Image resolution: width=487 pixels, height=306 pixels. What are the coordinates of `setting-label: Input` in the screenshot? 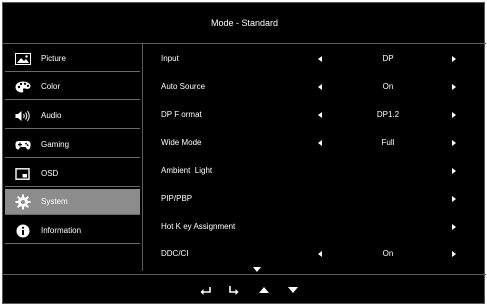 It's located at (170, 58).